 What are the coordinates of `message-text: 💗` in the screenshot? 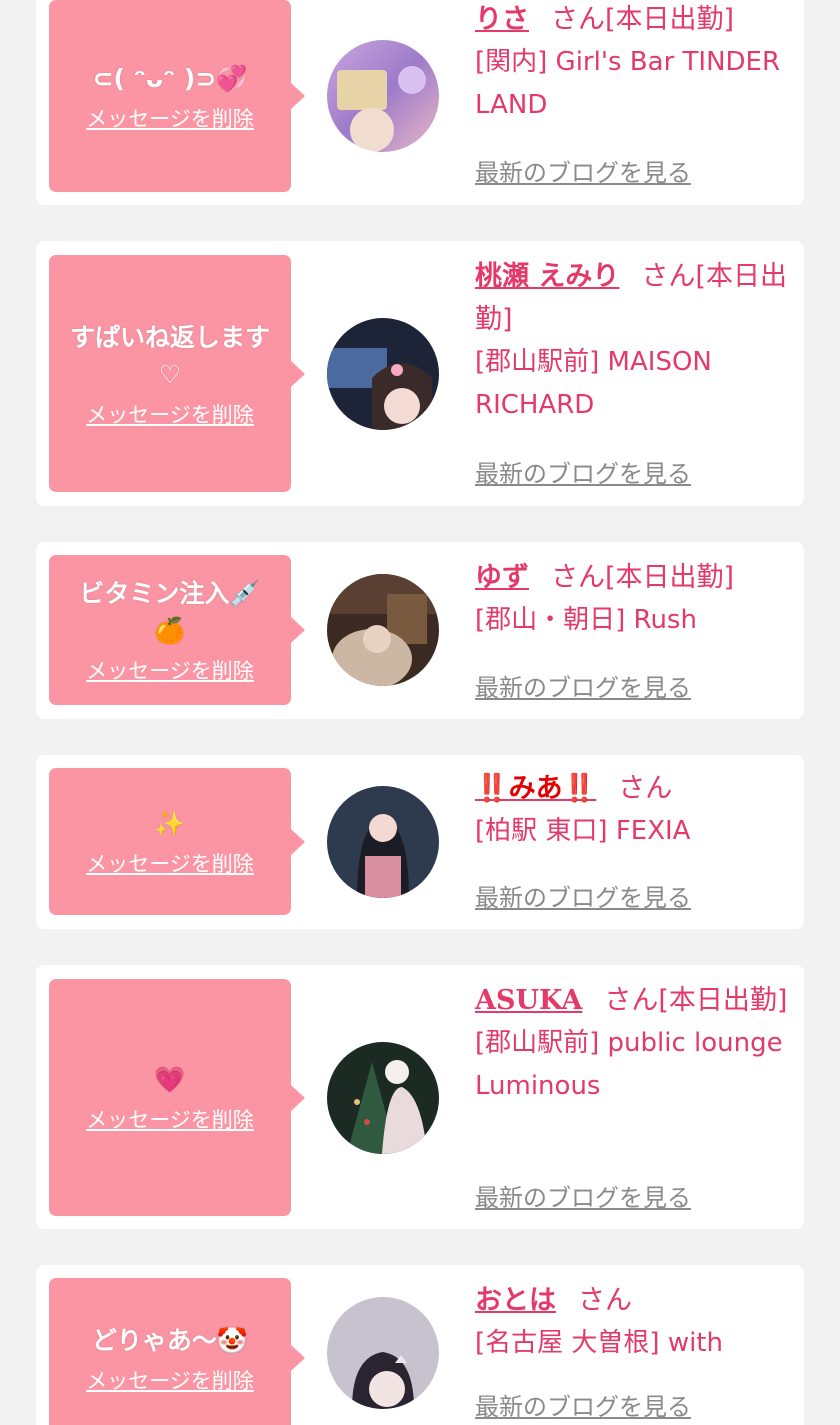 It's located at (170, 1079).